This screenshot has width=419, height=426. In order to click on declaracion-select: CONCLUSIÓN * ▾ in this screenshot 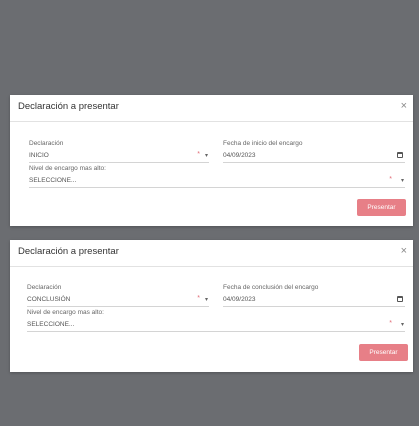, I will do `click(118, 301)`.